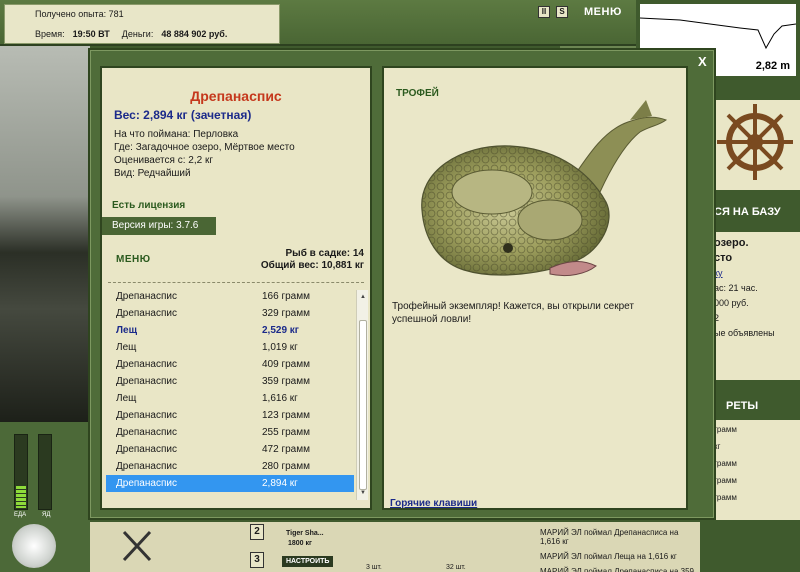 Image resolution: width=800 pixels, height=572 pixels. Describe the element at coordinates (731, 303) in the screenshot. I see `location-line-5: 000 руб.` at that location.